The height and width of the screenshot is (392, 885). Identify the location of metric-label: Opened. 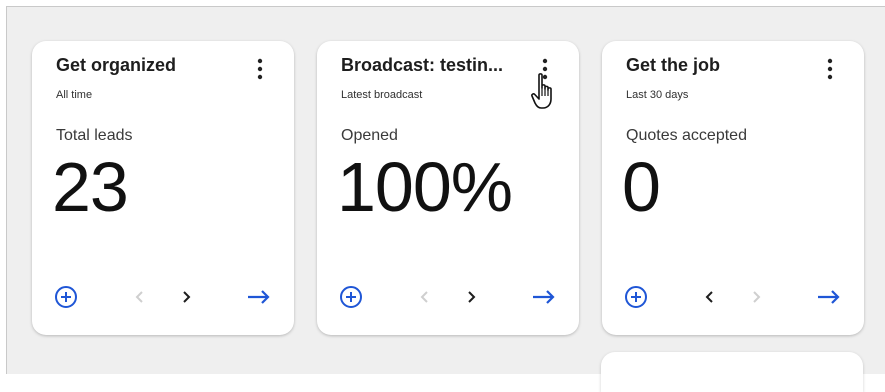
(369, 135).